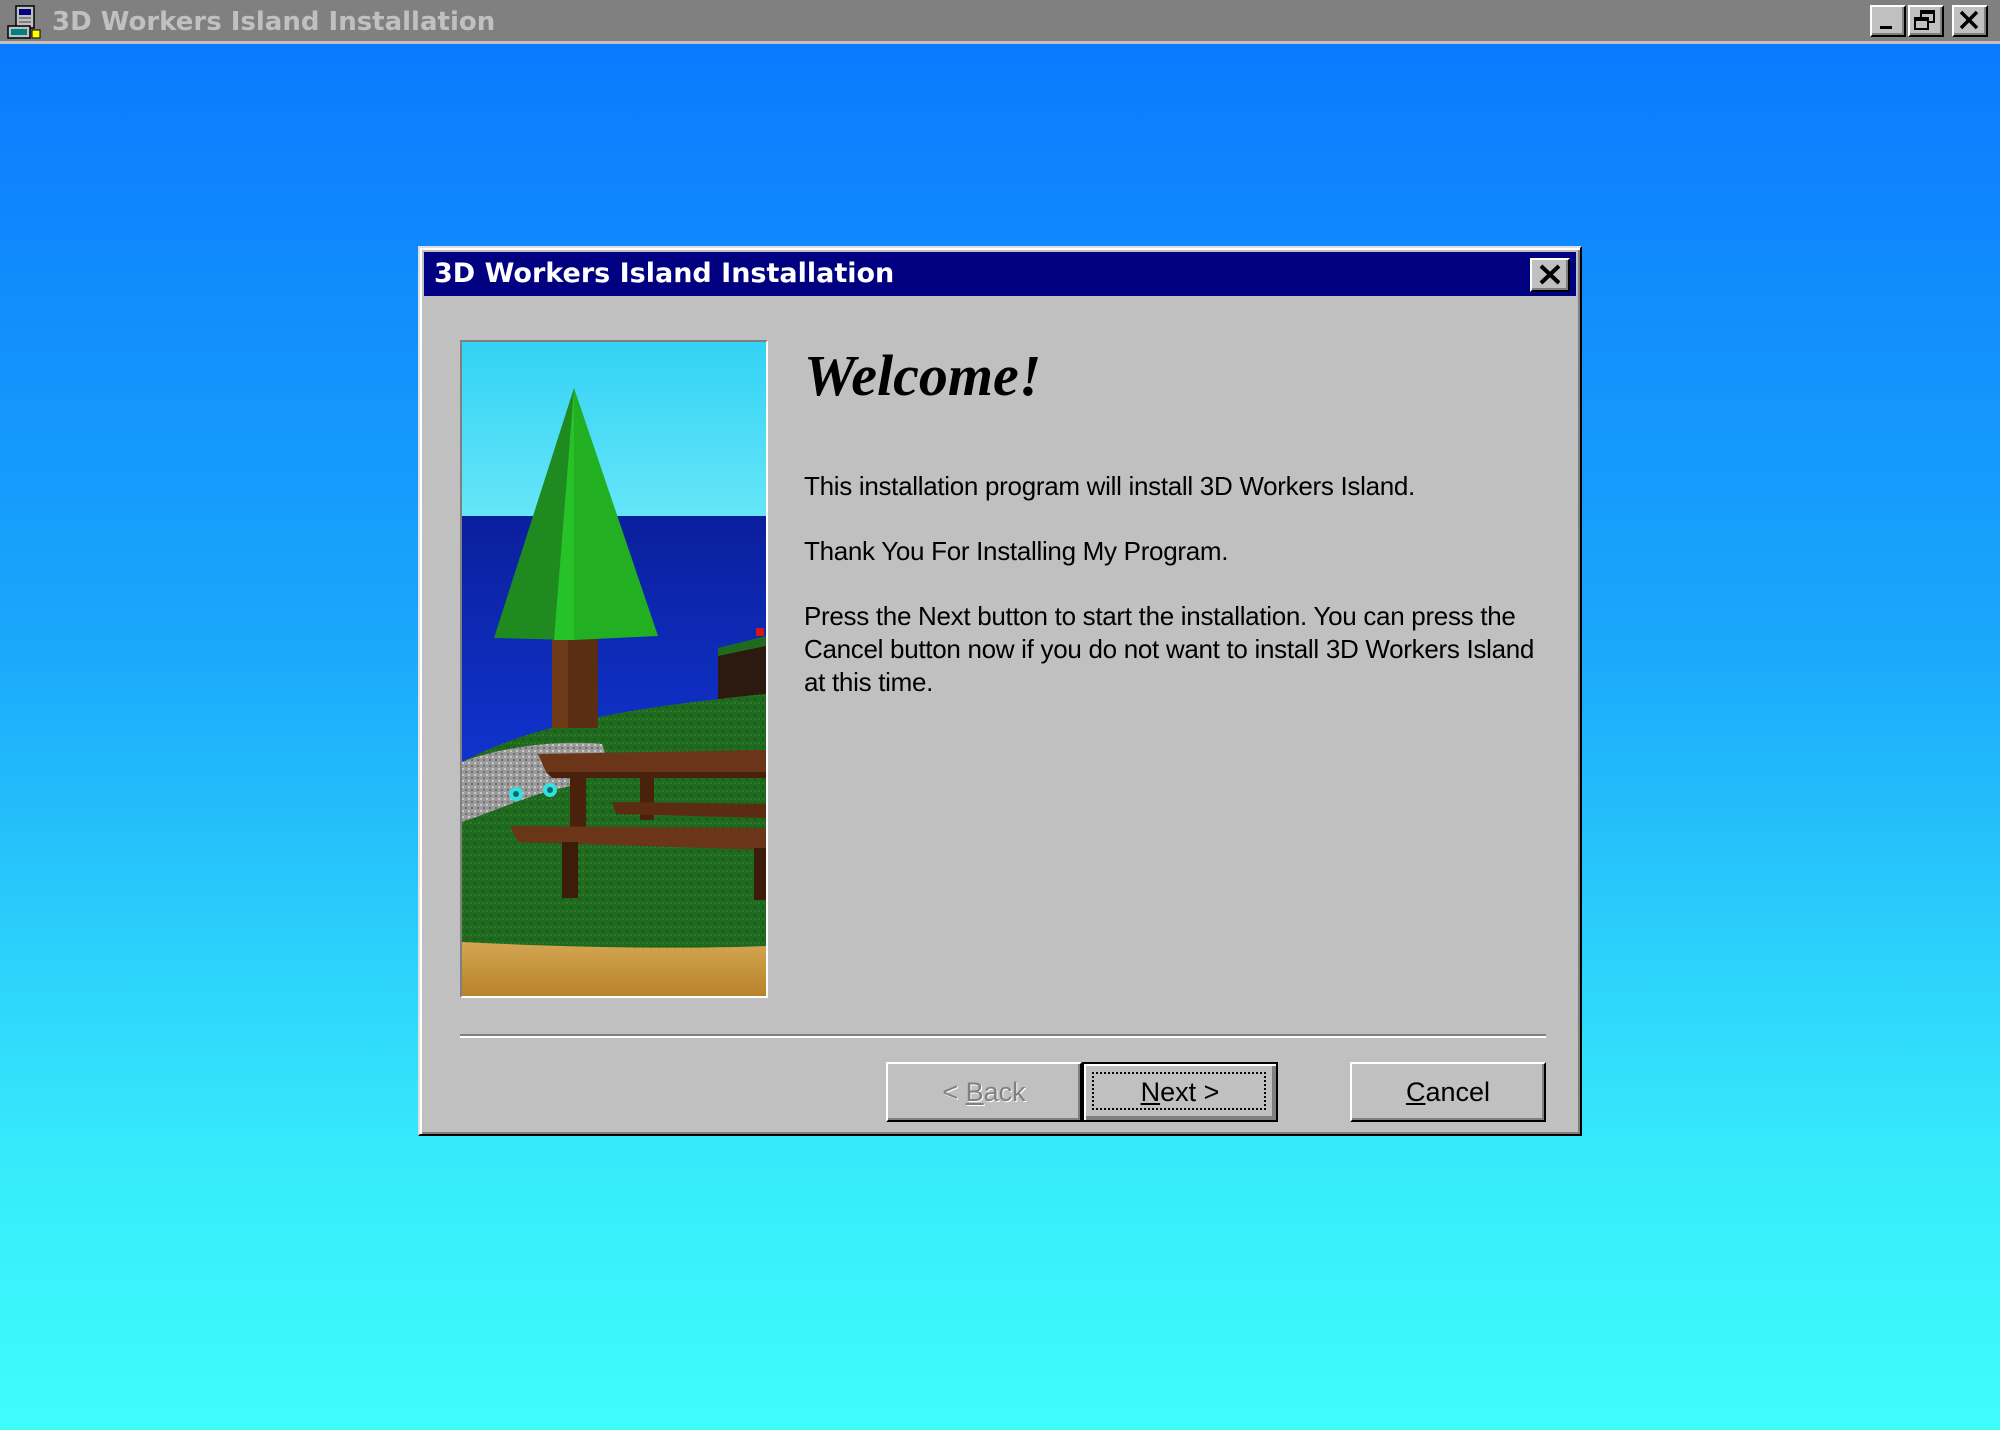 Image resolution: width=2000 pixels, height=1430 pixels. Describe the element at coordinates (1888, 21) in the screenshot. I see `minimize-button` at that location.